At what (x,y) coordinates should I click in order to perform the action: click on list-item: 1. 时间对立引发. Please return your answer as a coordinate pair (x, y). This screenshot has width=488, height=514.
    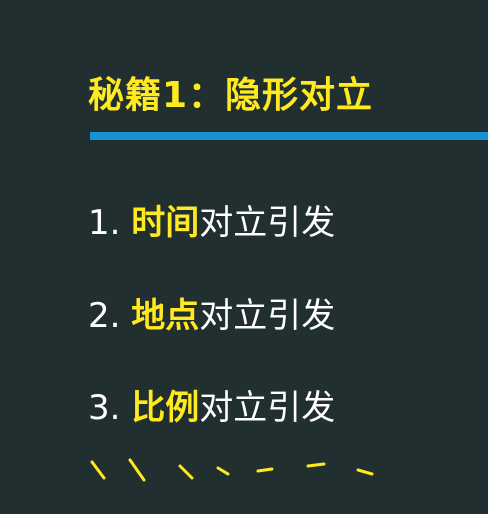
    Looking at the image, I should click on (211, 219).